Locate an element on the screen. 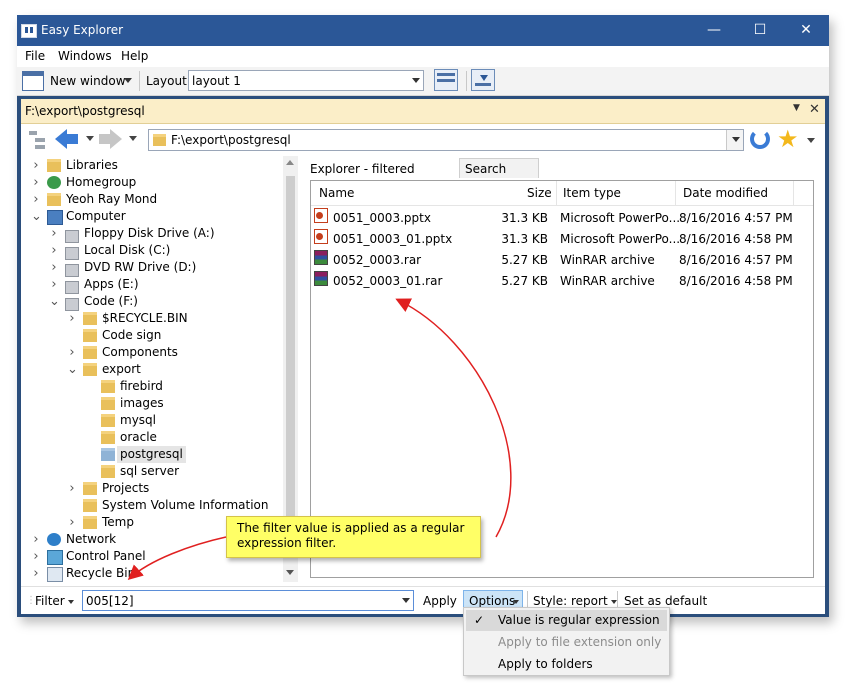 The image size is (847, 691). minimize-button: — is located at coordinates (714, 30).